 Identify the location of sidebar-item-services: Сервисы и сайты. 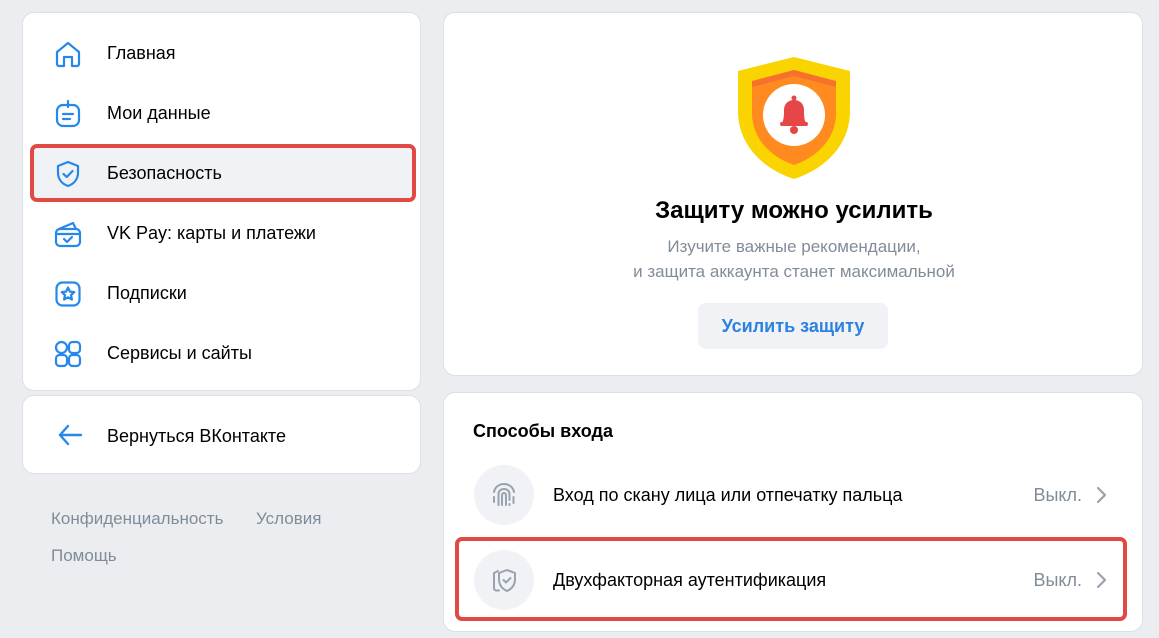
(222, 353).